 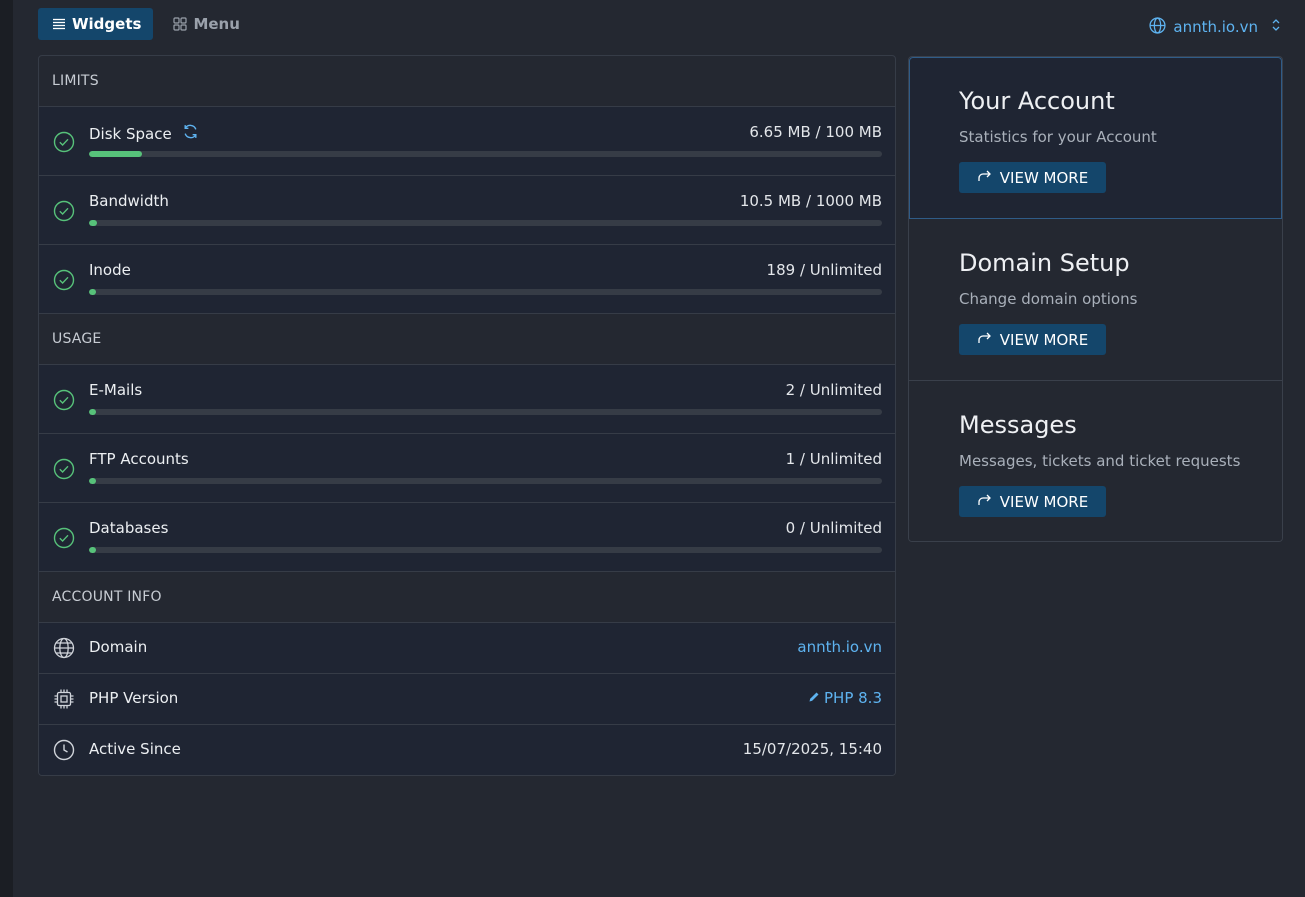 What do you see at coordinates (833, 390) in the screenshot?
I see `usage-value: 2 / Unlimited` at bounding box center [833, 390].